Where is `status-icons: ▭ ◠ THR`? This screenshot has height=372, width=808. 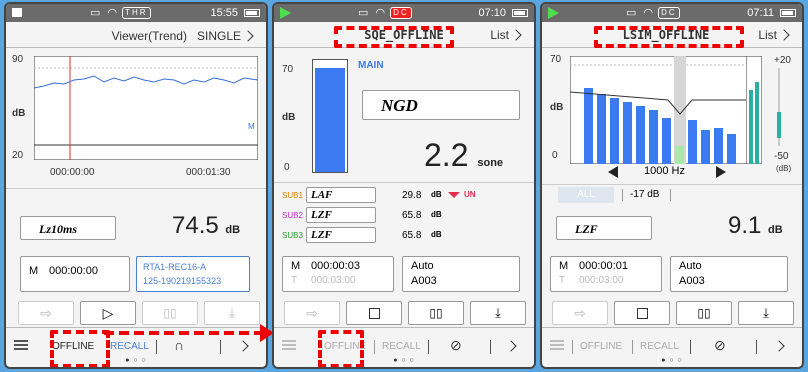 status-icons: ▭ ◠ THR is located at coordinates (120, 12).